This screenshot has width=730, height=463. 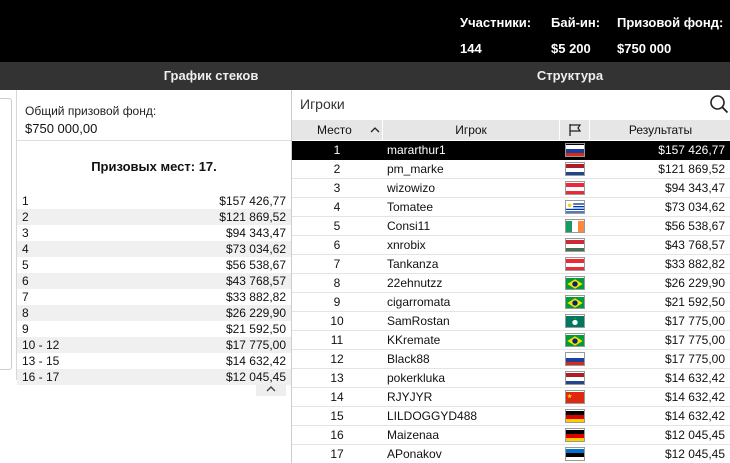 I want to click on player-place: 10, so click(x=337, y=321).